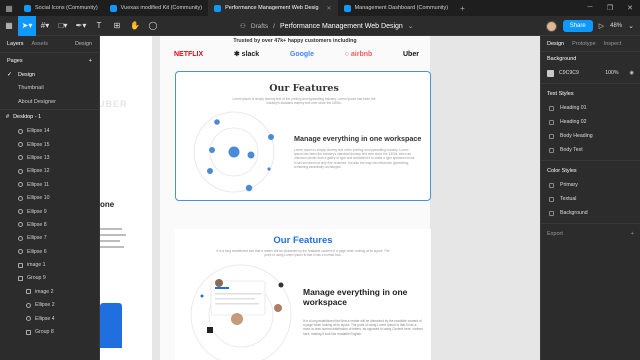 The image size is (640, 360). What do you see at coordinates (83, 44) in the screenshot?
I see `page-dropdown: Design` at bounding box center [83, 44].